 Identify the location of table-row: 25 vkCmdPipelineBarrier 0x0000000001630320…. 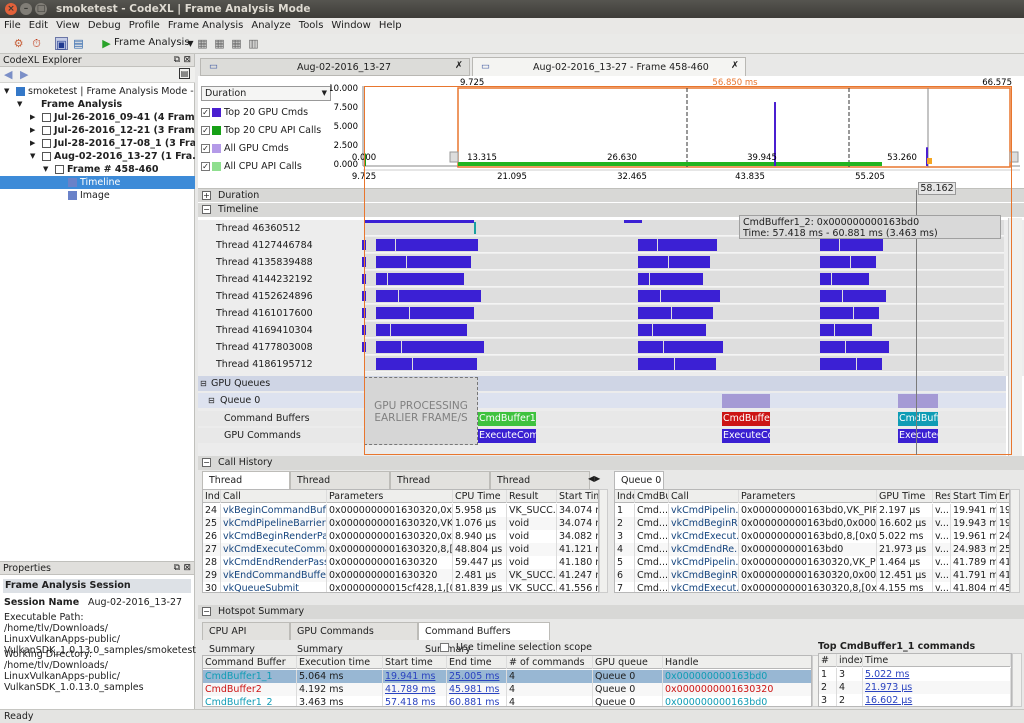
(400, 523).